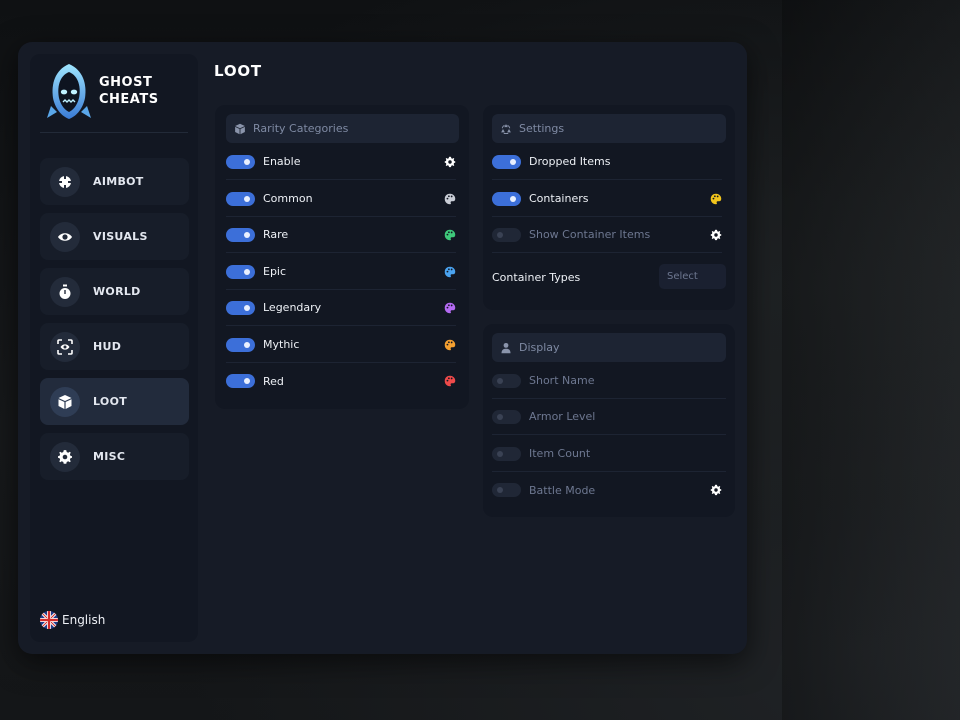  I want to click on display-row-item-count: Item Count, so click(609, 454).